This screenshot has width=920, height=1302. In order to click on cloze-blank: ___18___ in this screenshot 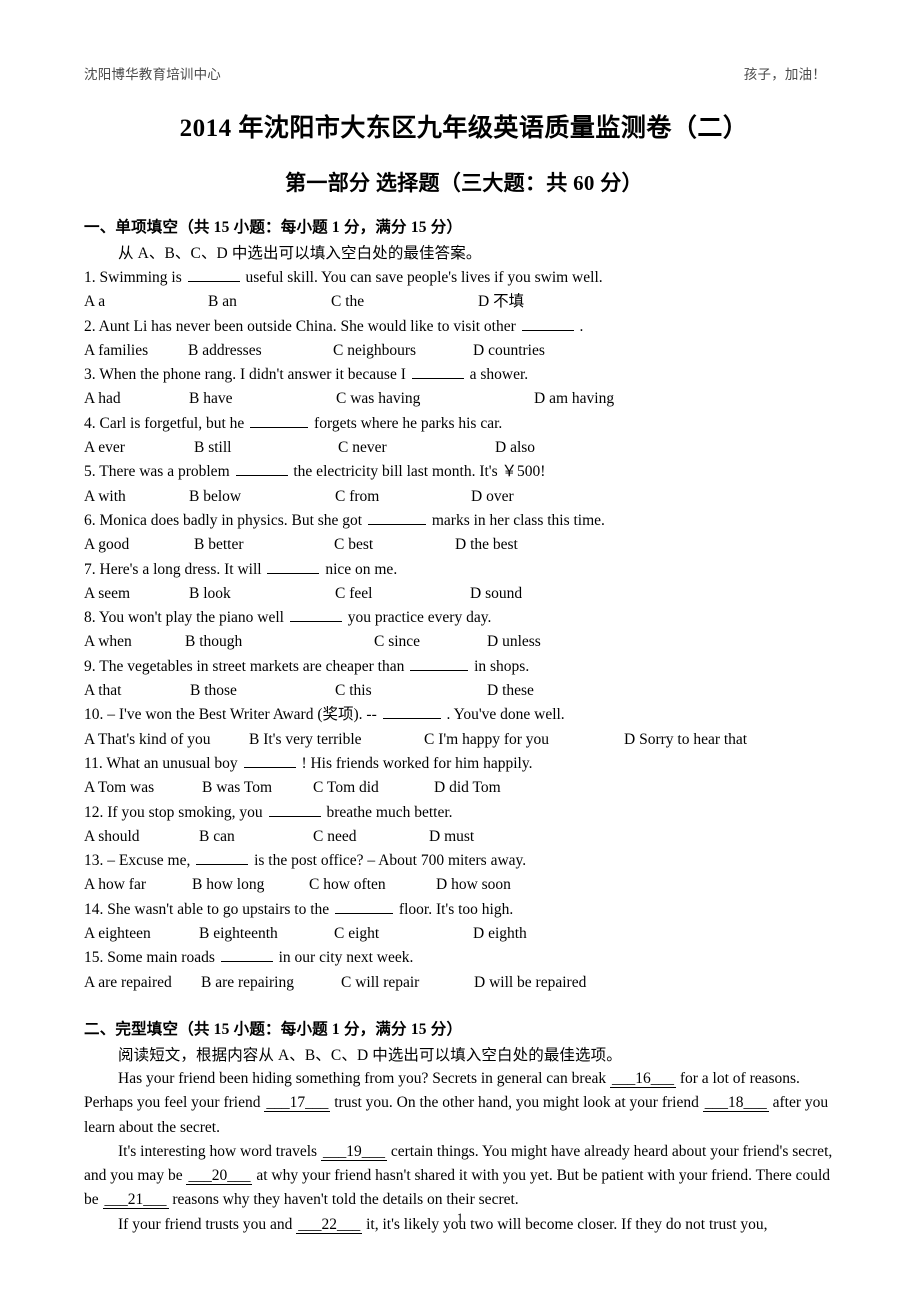, I will do `click(735, 1103)`.